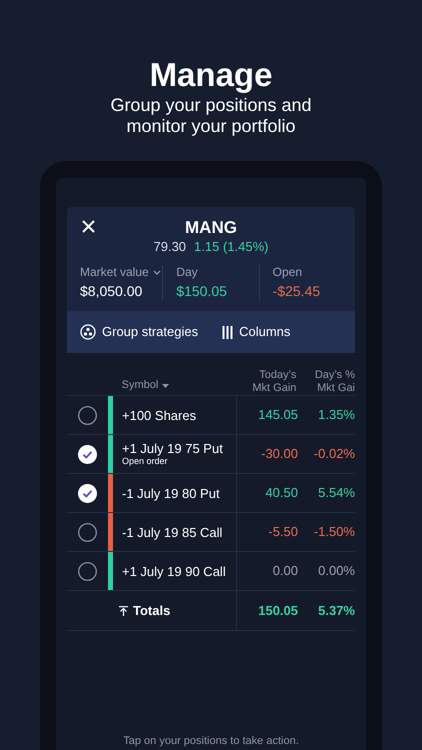 This screenshot has height=750, width=422. What do you see at coordinates (336, 571) in the screenshot?
I see `percent-value: 0.00%` at bounding box center [336, 571].